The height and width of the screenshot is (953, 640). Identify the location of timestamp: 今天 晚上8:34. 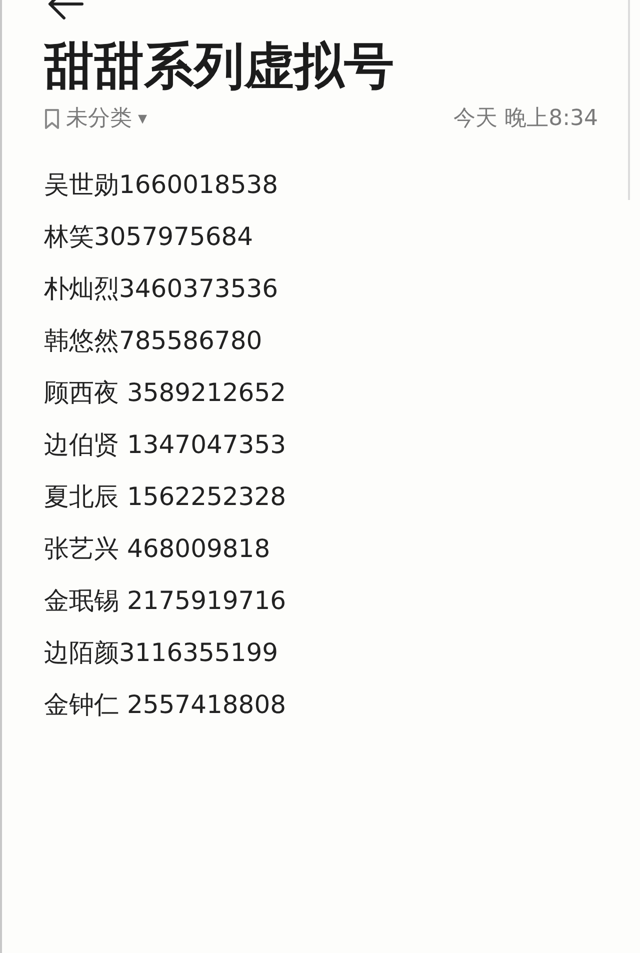
(526, 119).